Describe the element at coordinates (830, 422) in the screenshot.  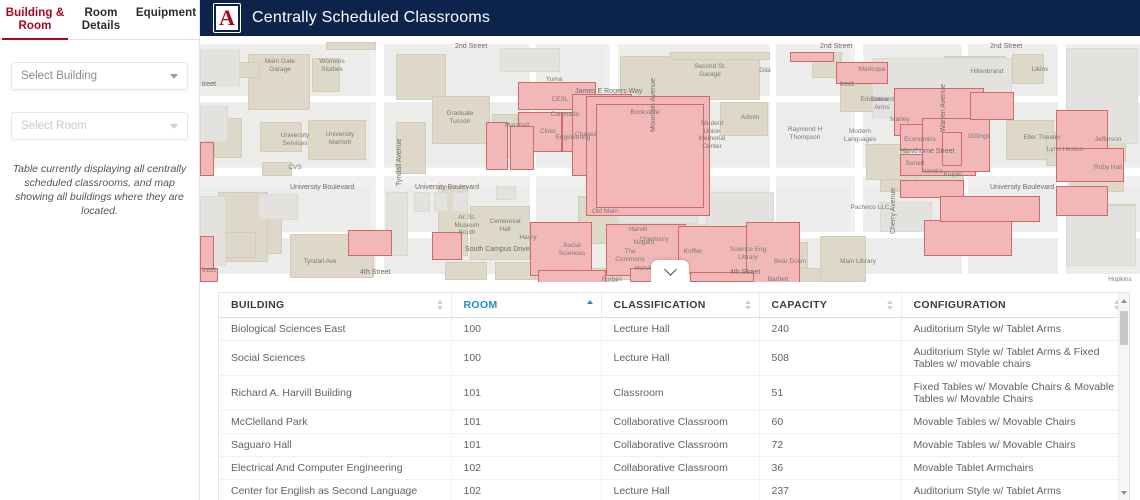
I see `cell-capacity: 60` at that location.